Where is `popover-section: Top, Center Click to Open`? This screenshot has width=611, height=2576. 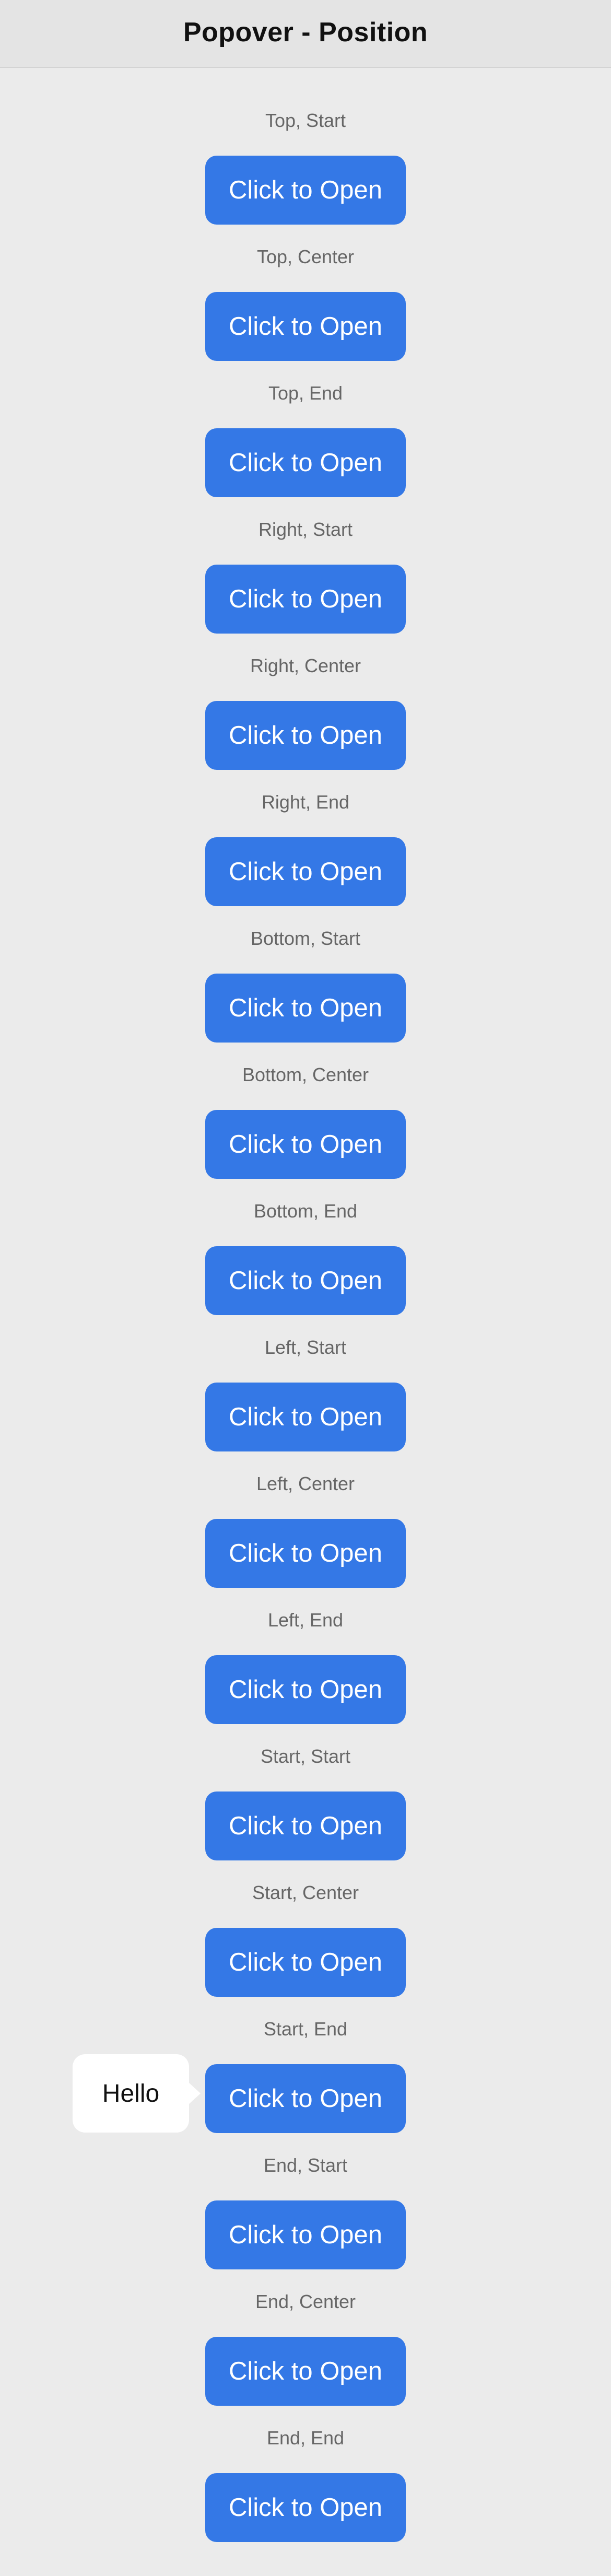
popover-section: Top, Center Click to Open is located at coordinates (305, 314).